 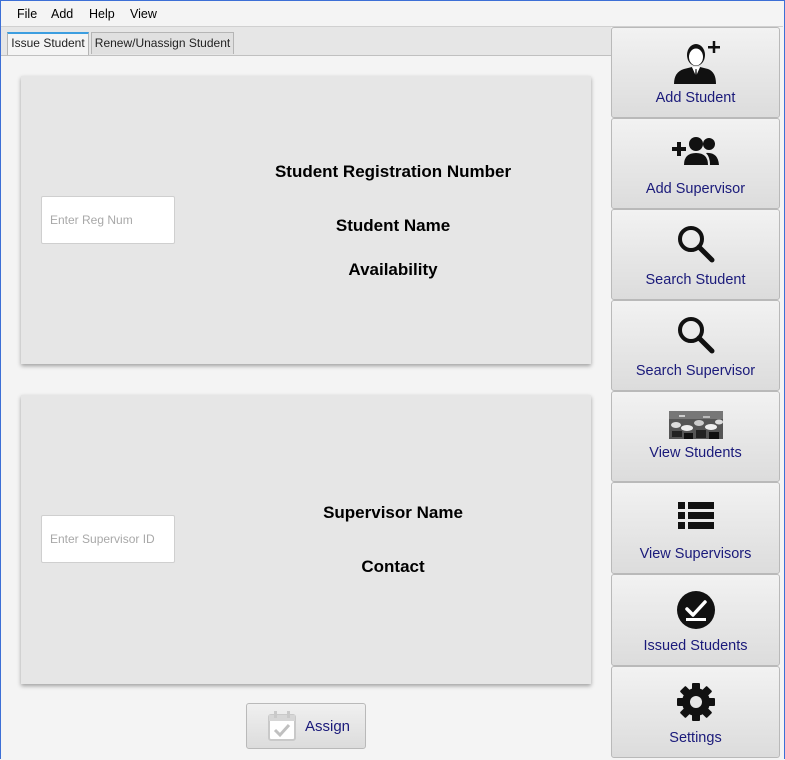 What do you see at coordinates (393, 225) in the screenshot?
I see `student-name-label: Student Name` at bounding box center [393, 225].